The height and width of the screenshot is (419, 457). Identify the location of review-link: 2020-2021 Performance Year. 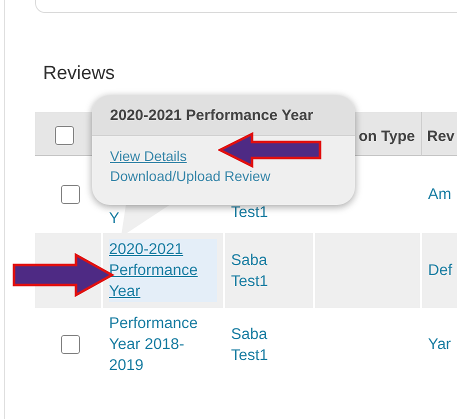
(163, 270).